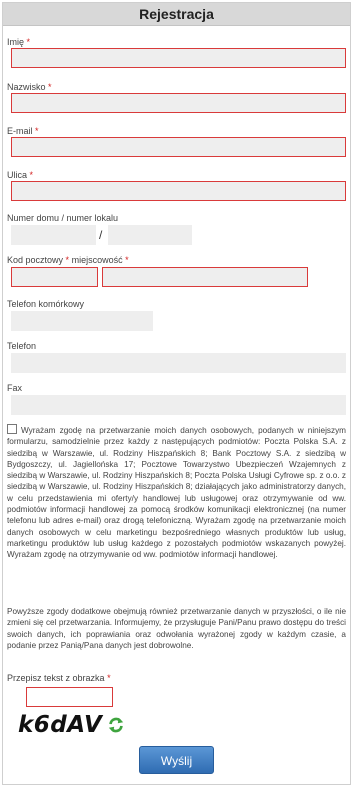 The height and width of the screenshot is (789, 356). What do you see at coordinates (176, 760) in the screenshot?
I see `submit-button: Wyślij` at bounding box center [176, 760].